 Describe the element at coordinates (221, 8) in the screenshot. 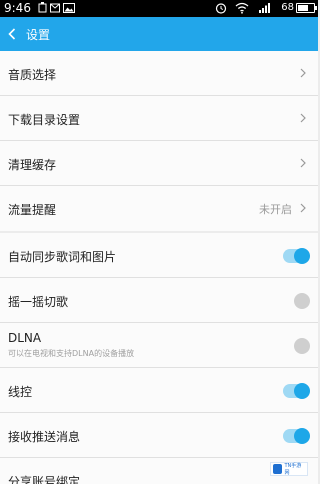

I see `alarm-icon` at that location.